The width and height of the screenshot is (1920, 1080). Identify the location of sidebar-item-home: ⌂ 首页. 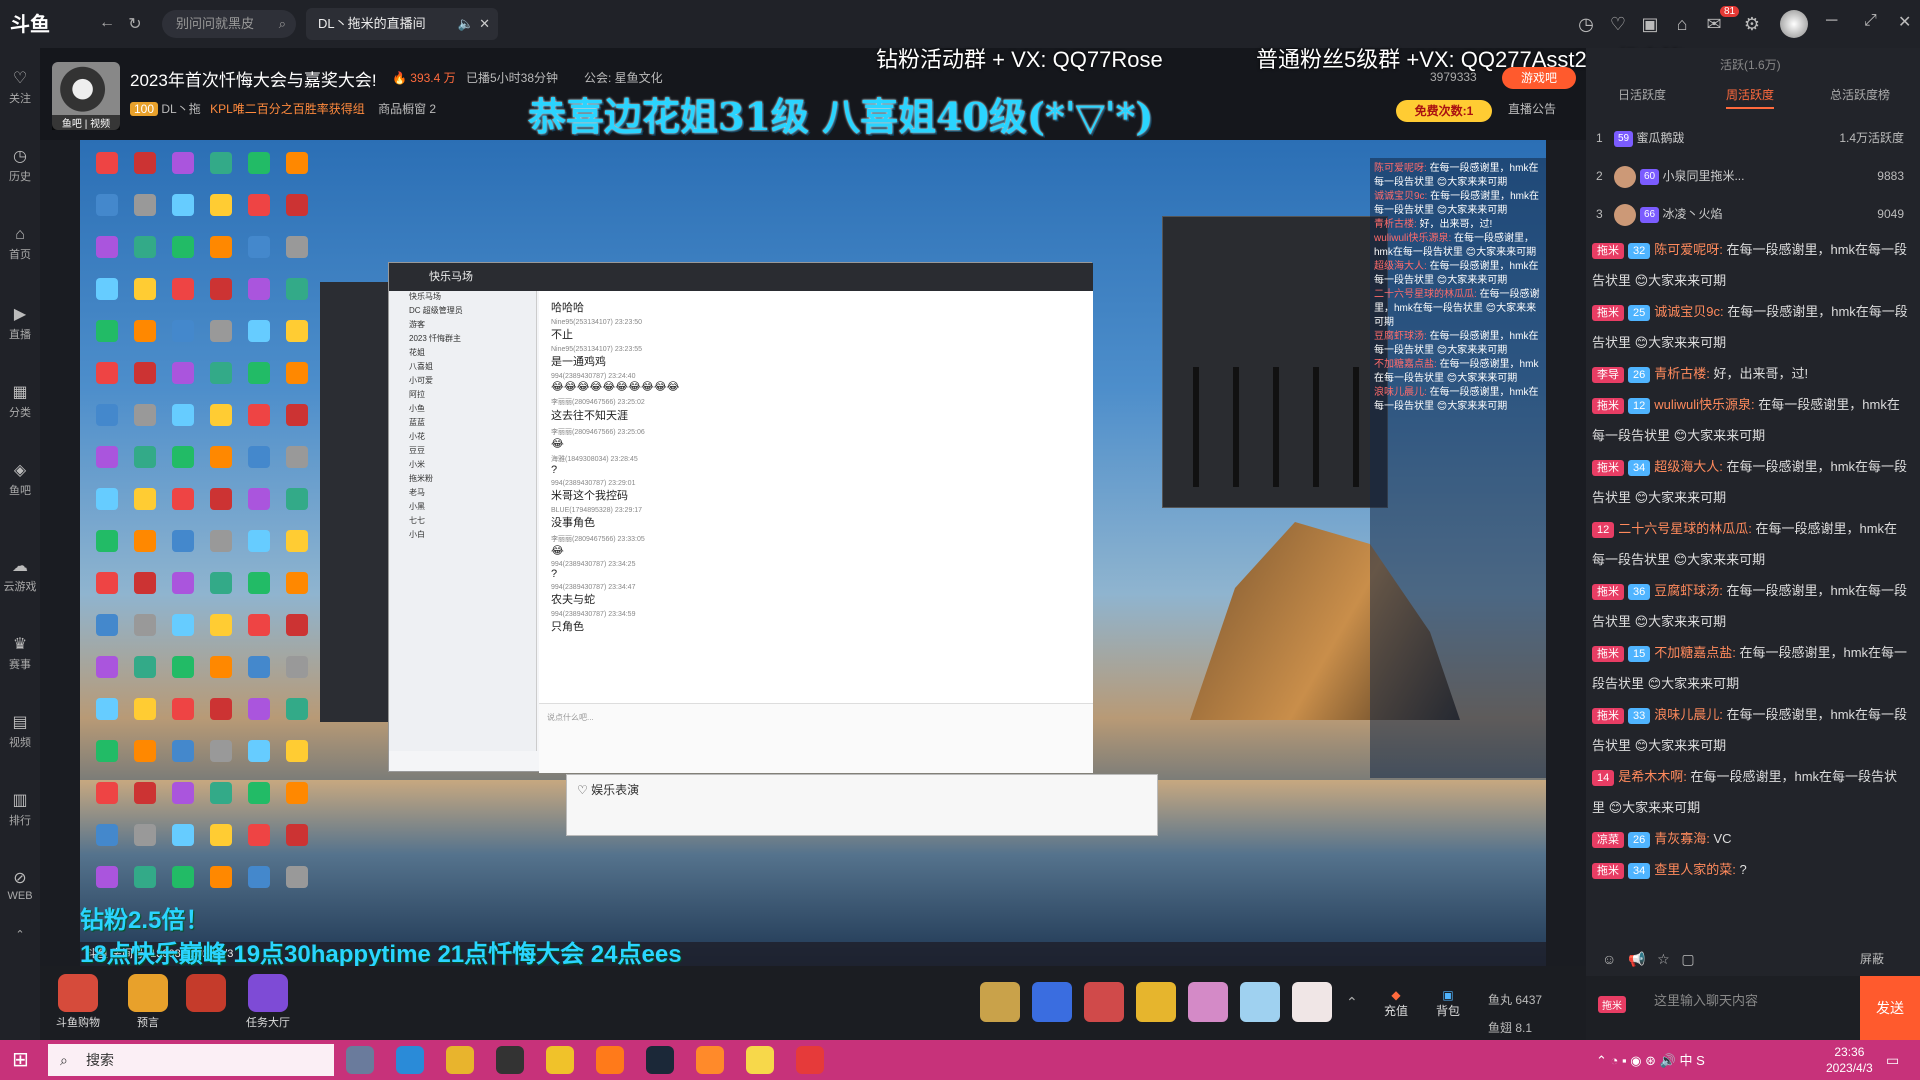
(20, 244).